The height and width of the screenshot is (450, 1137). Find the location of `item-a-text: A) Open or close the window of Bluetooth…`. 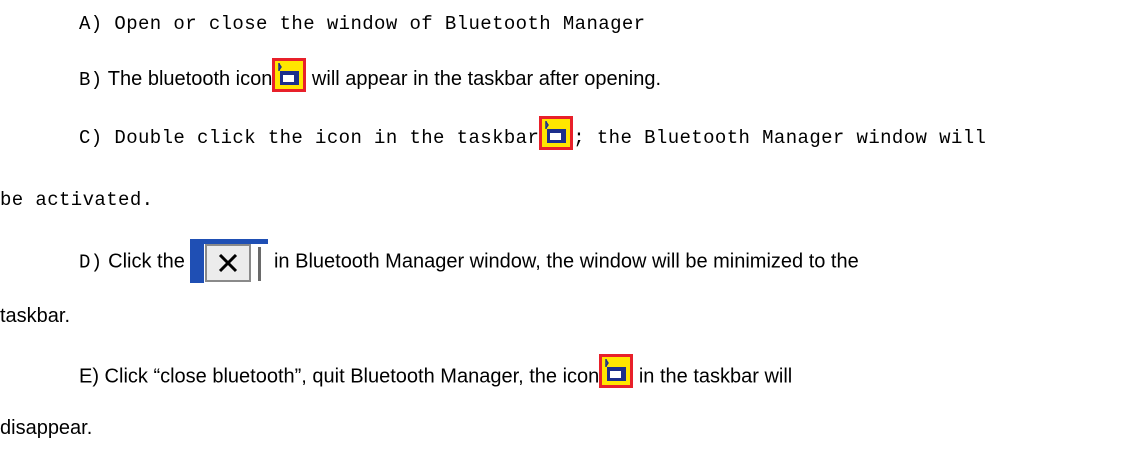

item-a-text: A) Open or close the window of Bluetooth… is located at coordinates (362, 24).